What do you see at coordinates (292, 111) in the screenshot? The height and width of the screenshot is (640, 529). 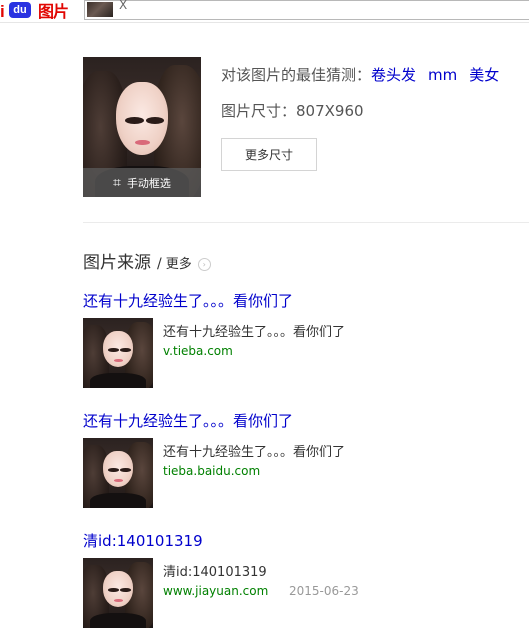 I see `image-size: 图片尺寸：807X960` at bounding box center [292, 111].